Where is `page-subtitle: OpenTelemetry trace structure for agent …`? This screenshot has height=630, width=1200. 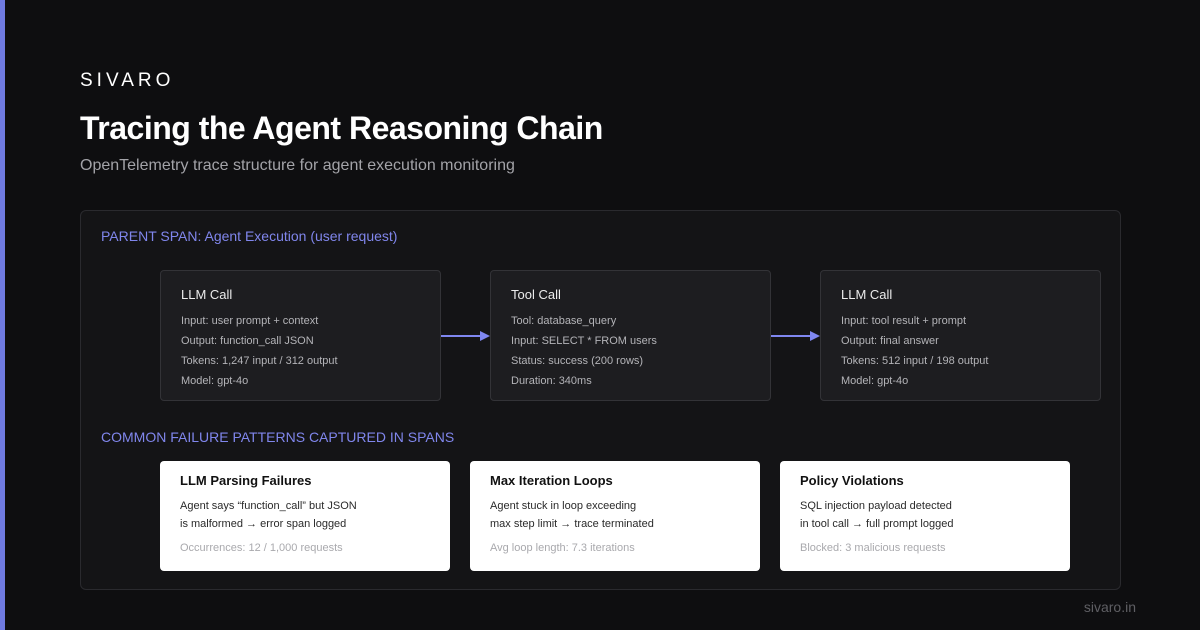
page-subtitle: OpenTelemetry trace structure for agent … is located at coordinates (297, 165).